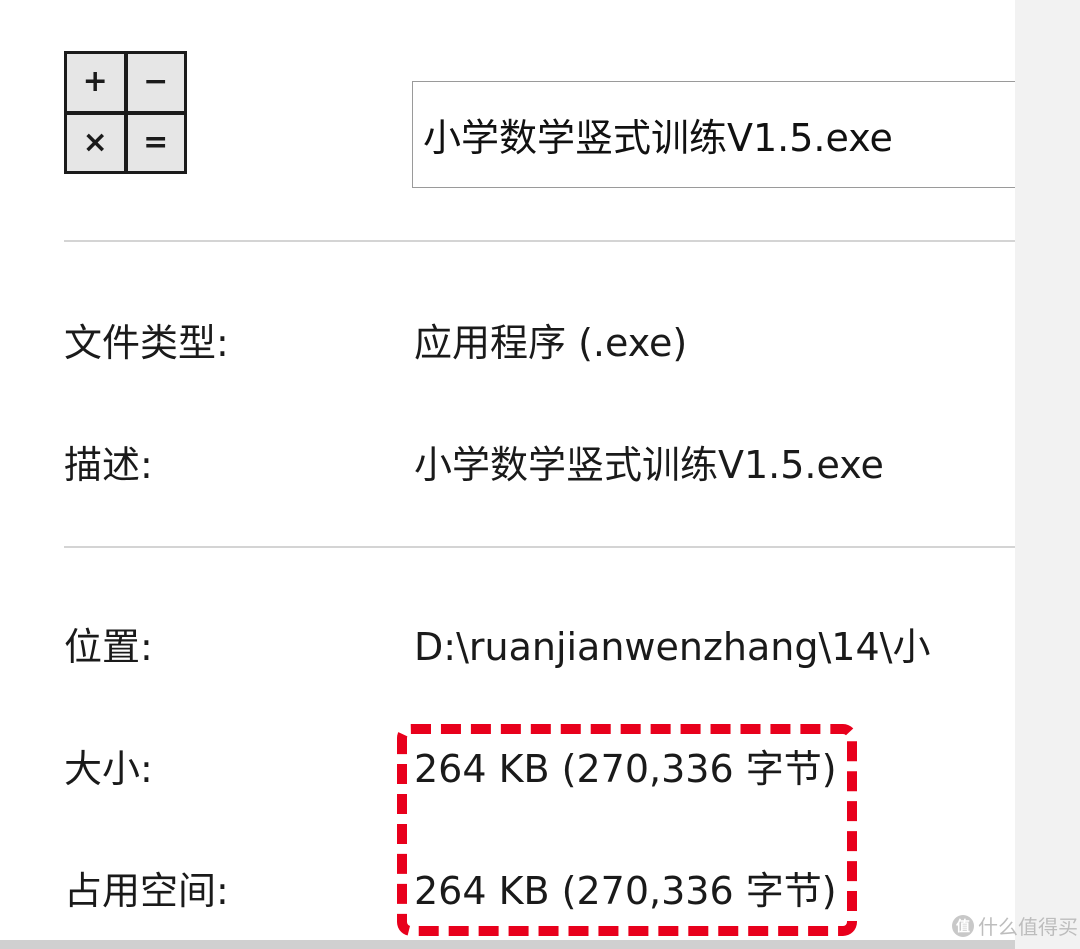 This screenshot has width=1080, height=949. What do you see at coordinates (95, 82) in the screenshot?
I see `plus-symbol: +` at bounding box center [95, 82].